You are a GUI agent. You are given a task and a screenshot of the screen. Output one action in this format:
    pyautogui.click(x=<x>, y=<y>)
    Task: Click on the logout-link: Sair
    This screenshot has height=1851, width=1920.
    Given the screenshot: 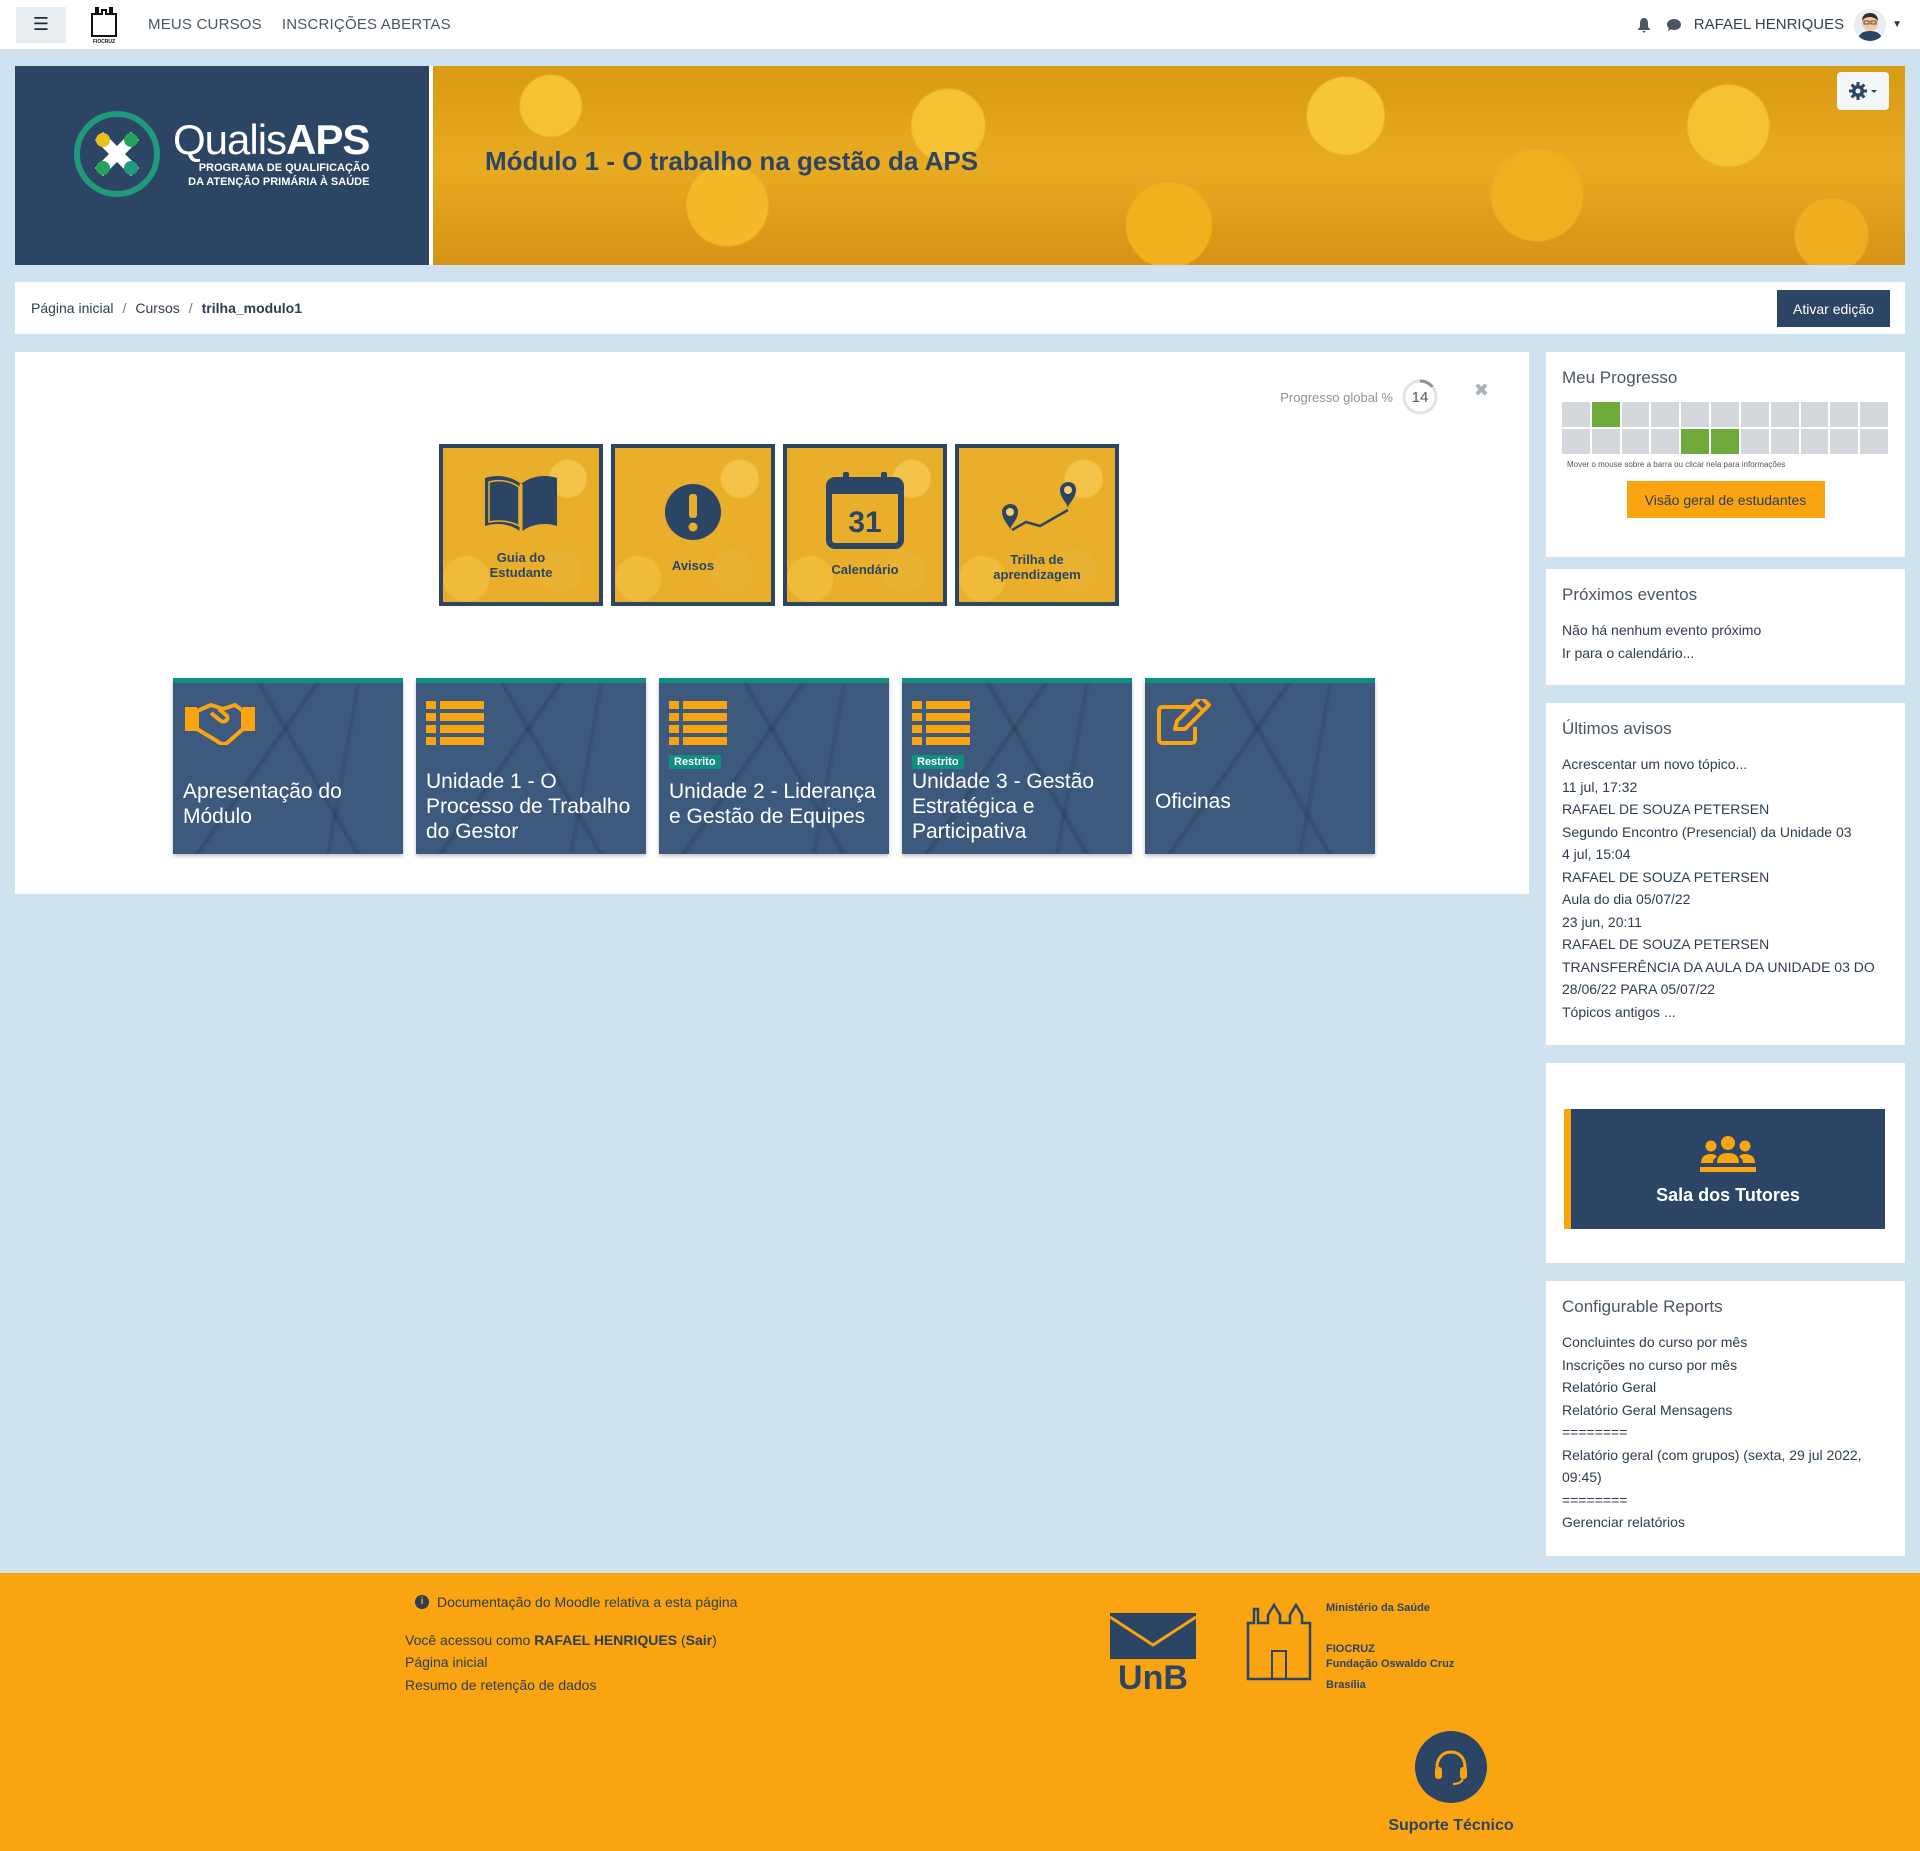 What is the action you would take?
    pyautogui.click(x=699, y=1640)
    